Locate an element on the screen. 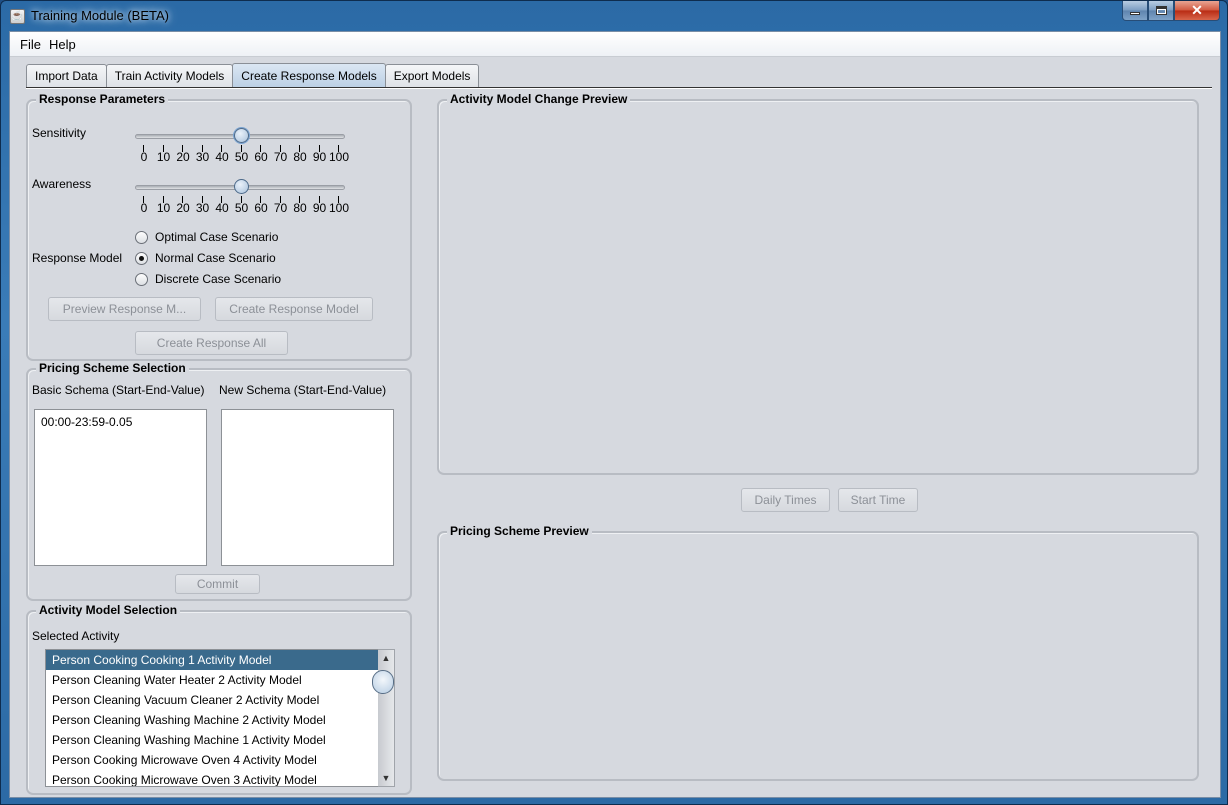 The height and width of the screenshot is (805, 1228). minimize-icon is located at coordinates (1135, 13).